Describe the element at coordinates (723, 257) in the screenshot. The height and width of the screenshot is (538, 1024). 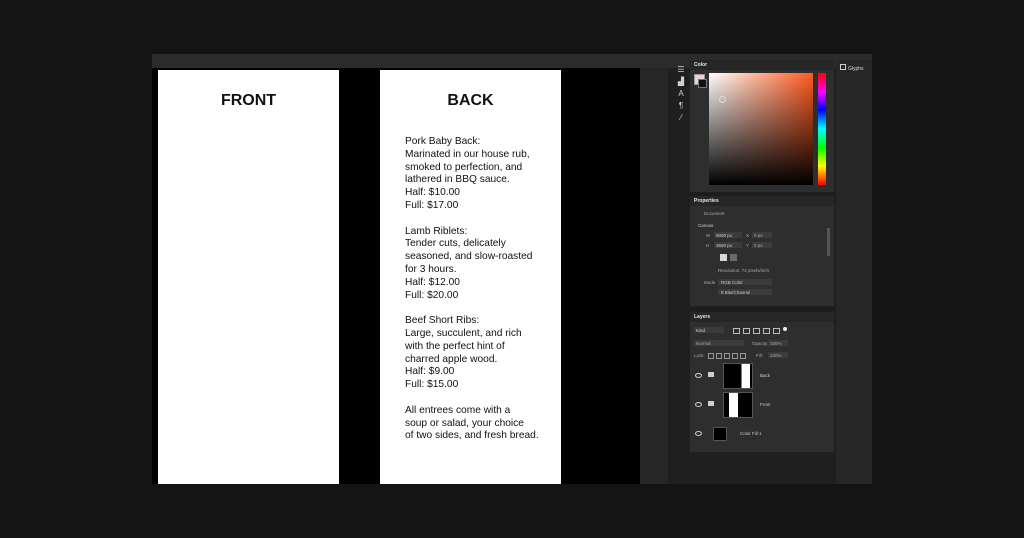
I see `portrait-orientation-icon` at that location.